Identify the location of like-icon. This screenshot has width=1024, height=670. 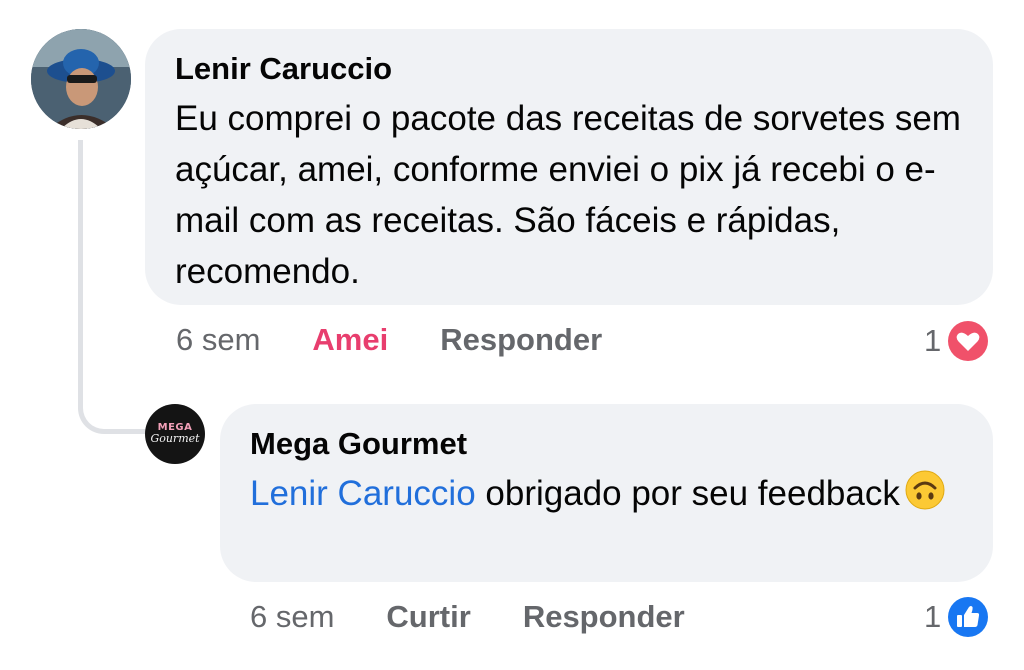
(968, 617).